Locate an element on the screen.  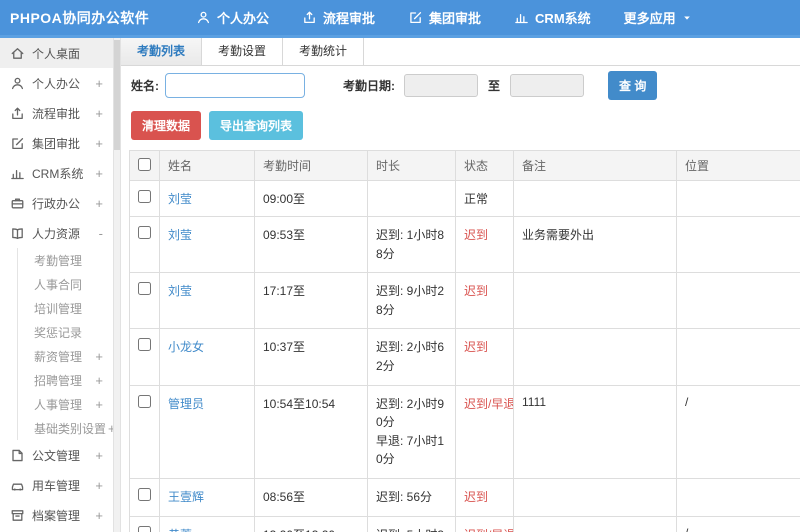
sidebar-item: 用车管理 + is located at coordinates (56, 485).